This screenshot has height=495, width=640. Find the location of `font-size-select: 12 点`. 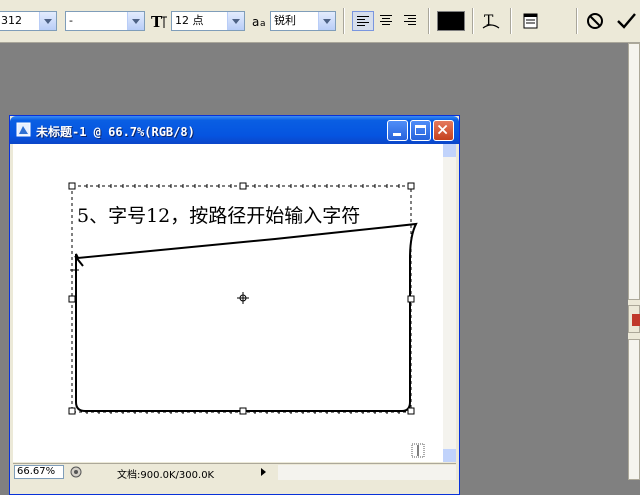

font-size-select: 12 点 is located at coordinates (208, 21).